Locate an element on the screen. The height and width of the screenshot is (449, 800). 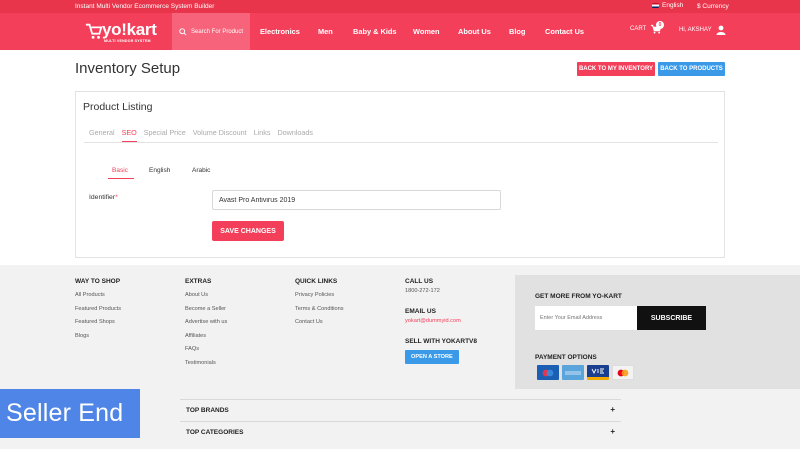
nav-electronics: Electronics is located at coordinates (280, 31).